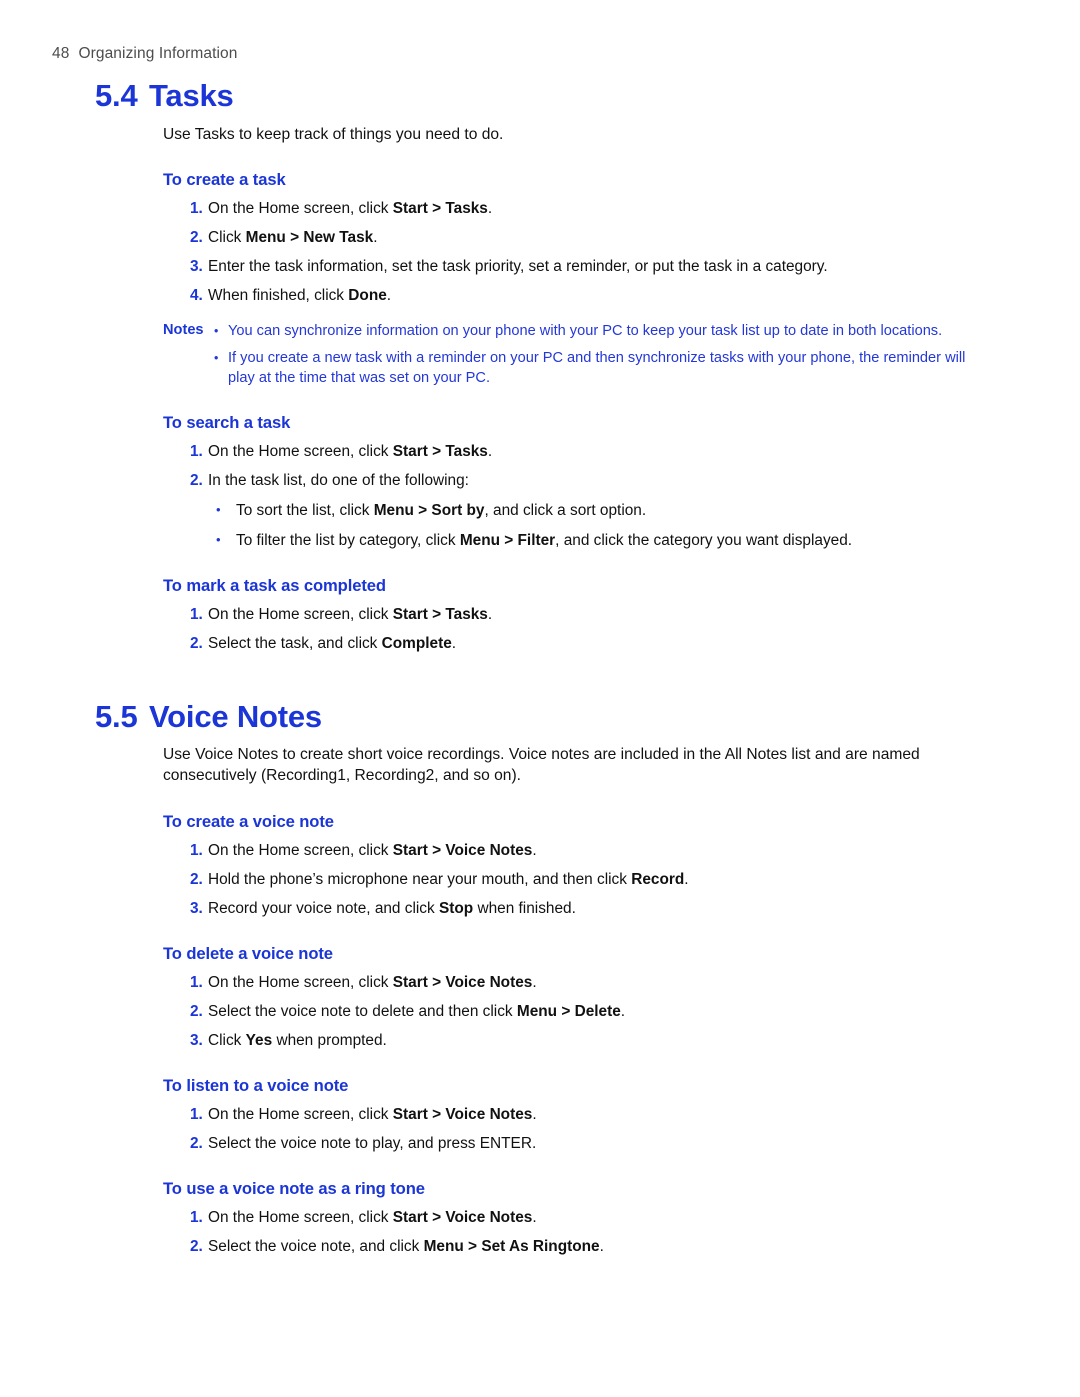 The height and width of the screenshot is (1397, 1080). Describe the element at coordinates (429, 511) in the screenshot. I see `bold-run: Menu > Sort by` at that location.